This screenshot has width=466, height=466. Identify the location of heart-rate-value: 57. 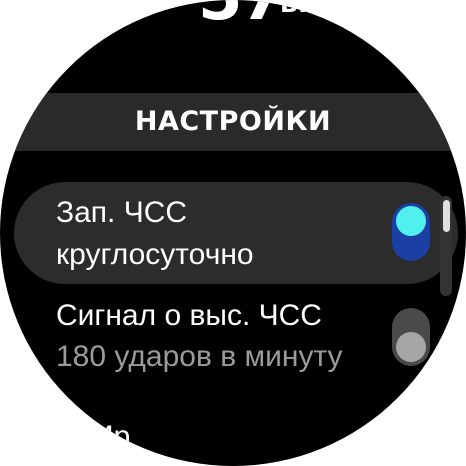
(241, 15).